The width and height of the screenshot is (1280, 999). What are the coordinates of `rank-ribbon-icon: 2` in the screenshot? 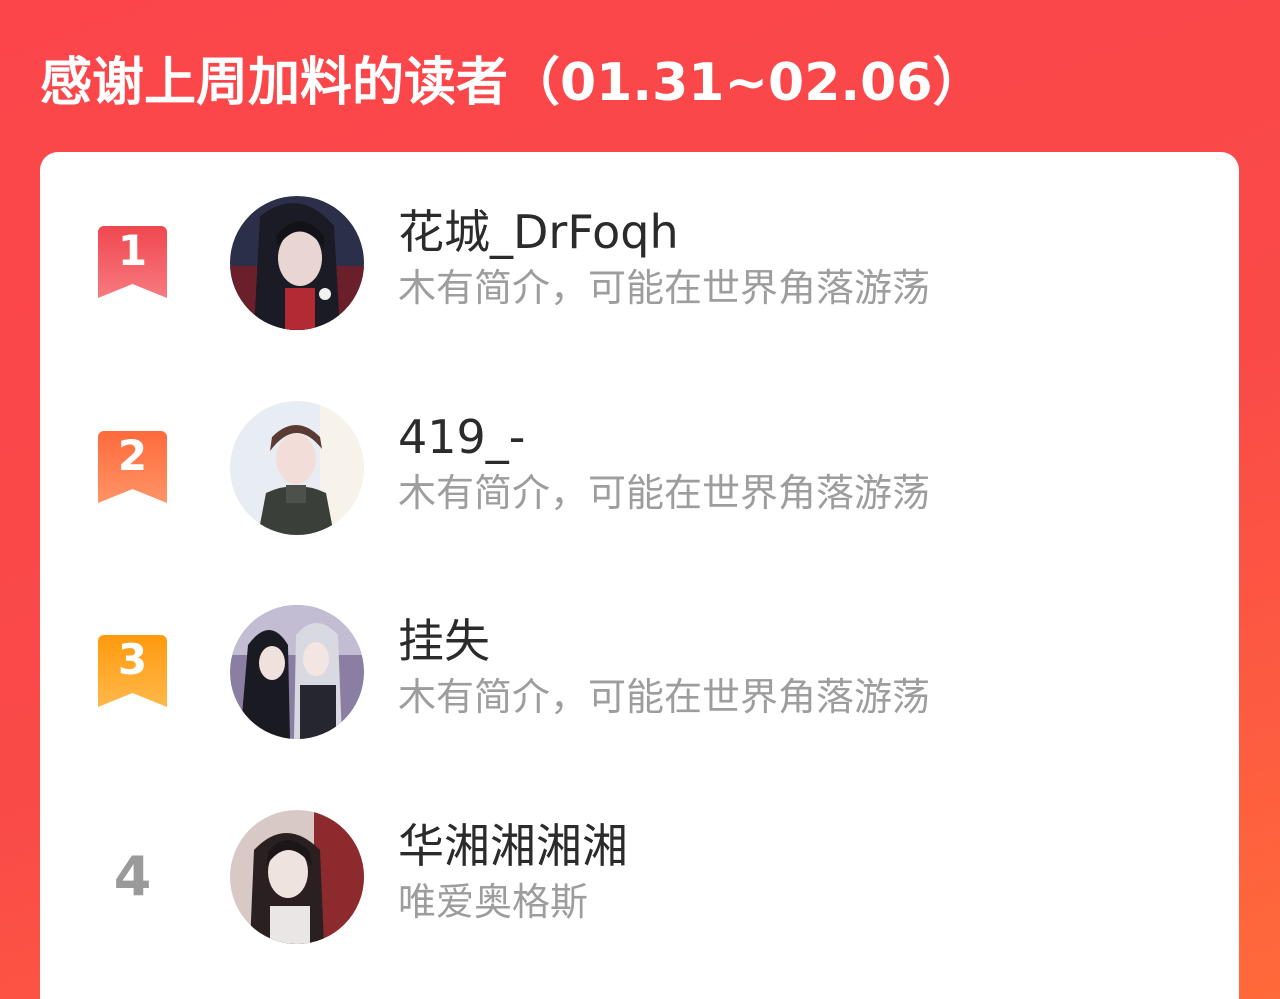 It's located at (132, 467).